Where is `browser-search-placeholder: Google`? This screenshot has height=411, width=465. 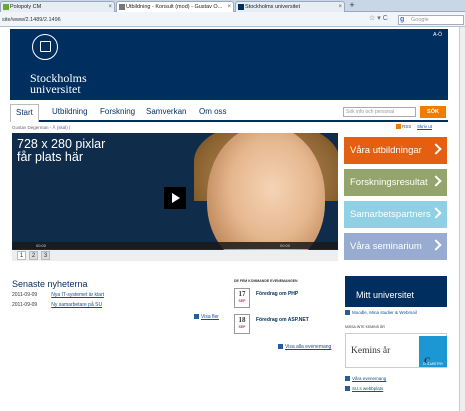 browser-search-placeholder: Google is located at coordinates (420, 20).